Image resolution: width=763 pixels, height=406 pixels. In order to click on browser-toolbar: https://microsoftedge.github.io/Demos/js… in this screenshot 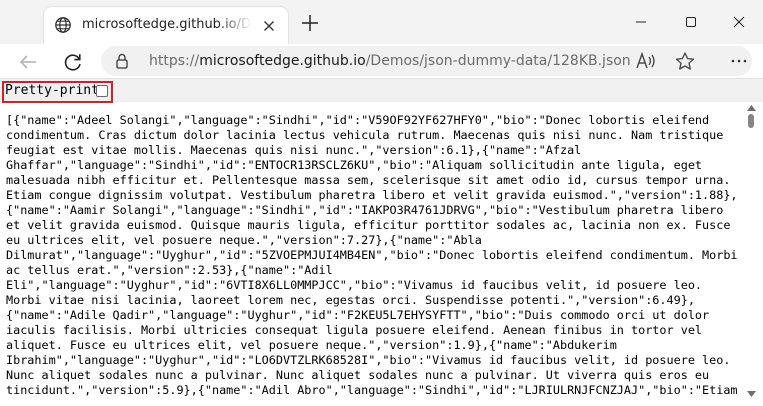, I will do `click(381, 61)`.